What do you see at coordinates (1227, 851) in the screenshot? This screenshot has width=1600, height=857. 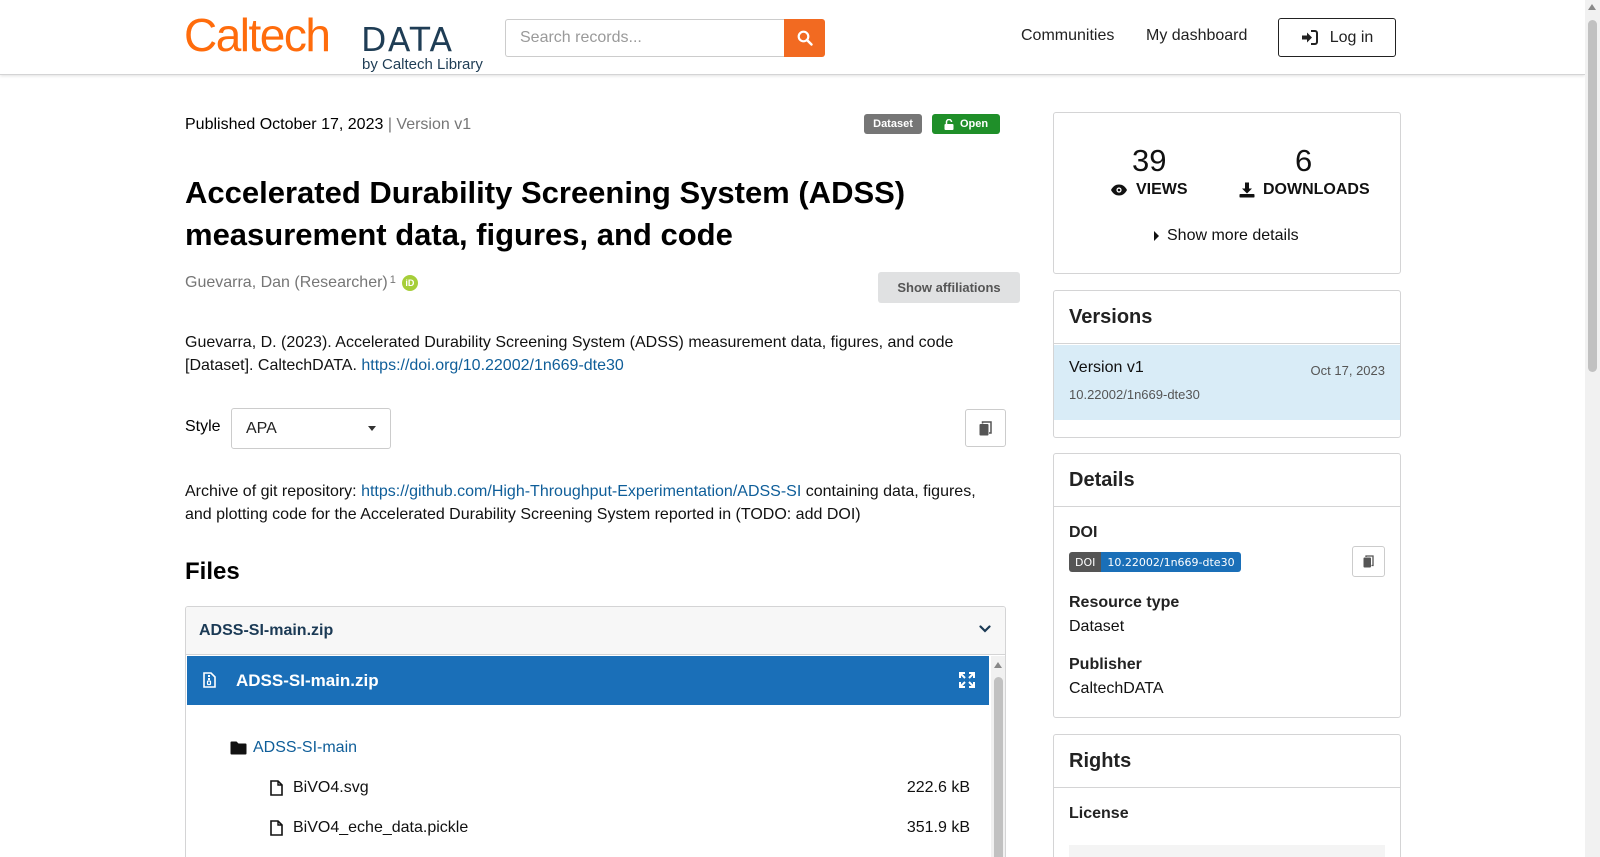 I see `license-box` at bounding box center [1227, 851].